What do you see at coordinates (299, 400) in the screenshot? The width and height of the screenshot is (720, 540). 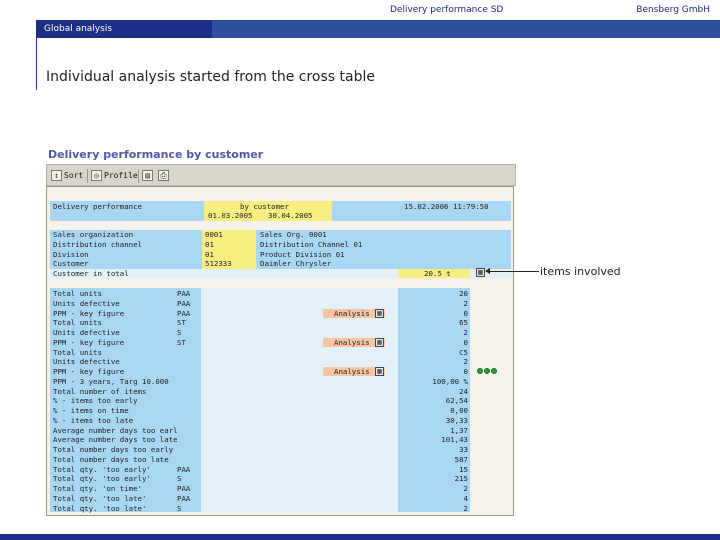 I see `key-figure-middle-block` at bounding box center [299, 400].